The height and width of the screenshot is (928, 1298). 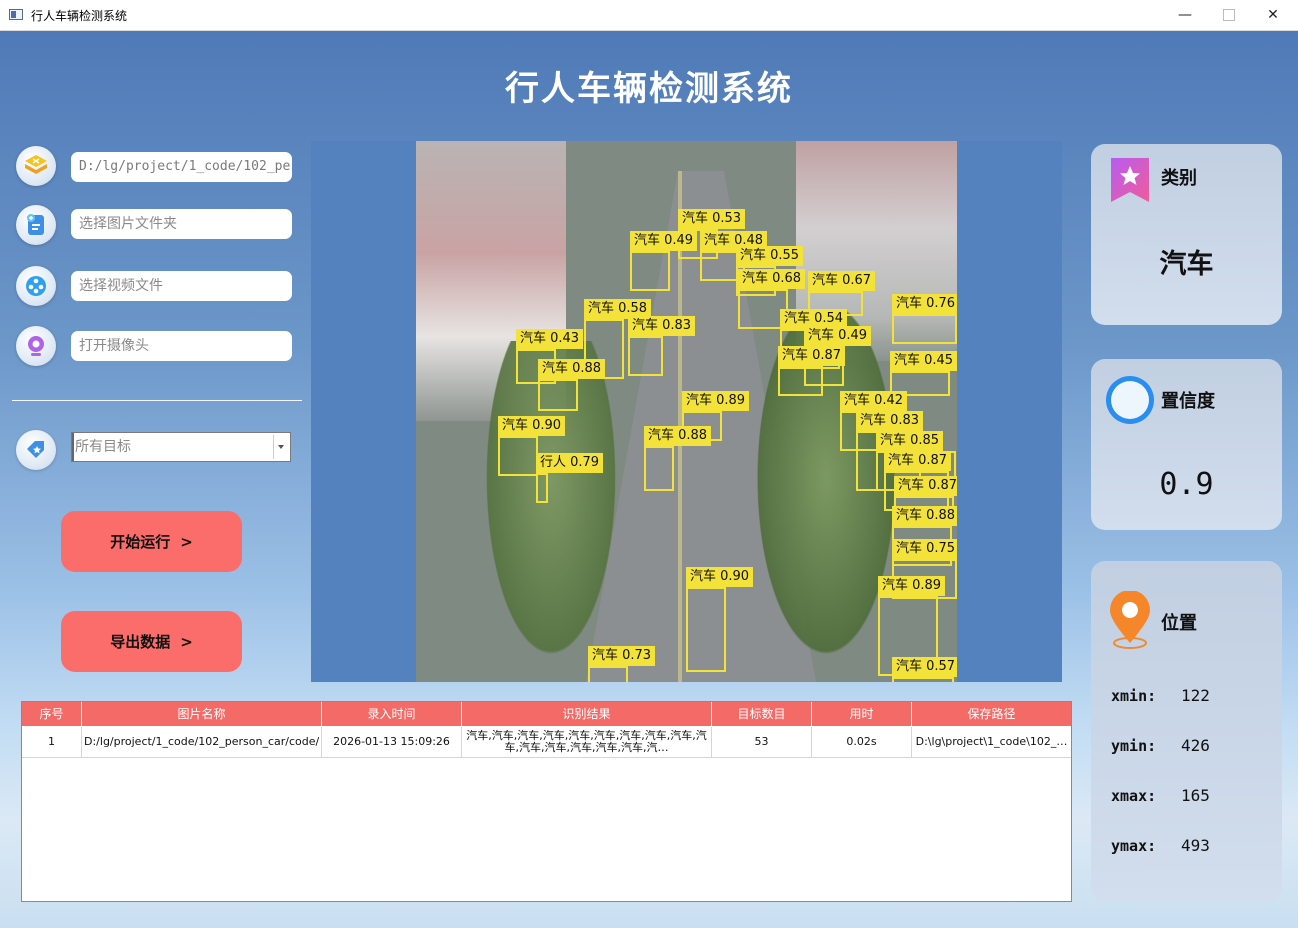 I want to click on table-cell: 53, so click(x=762, y=742).